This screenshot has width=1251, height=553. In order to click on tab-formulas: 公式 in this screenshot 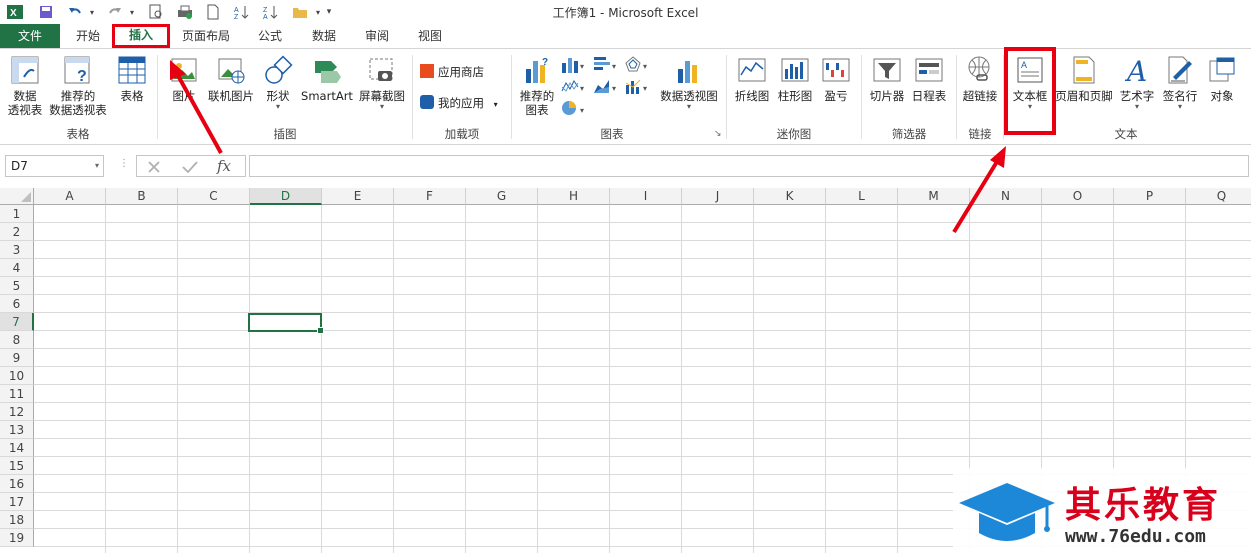, I will do `click(270, 36)`.